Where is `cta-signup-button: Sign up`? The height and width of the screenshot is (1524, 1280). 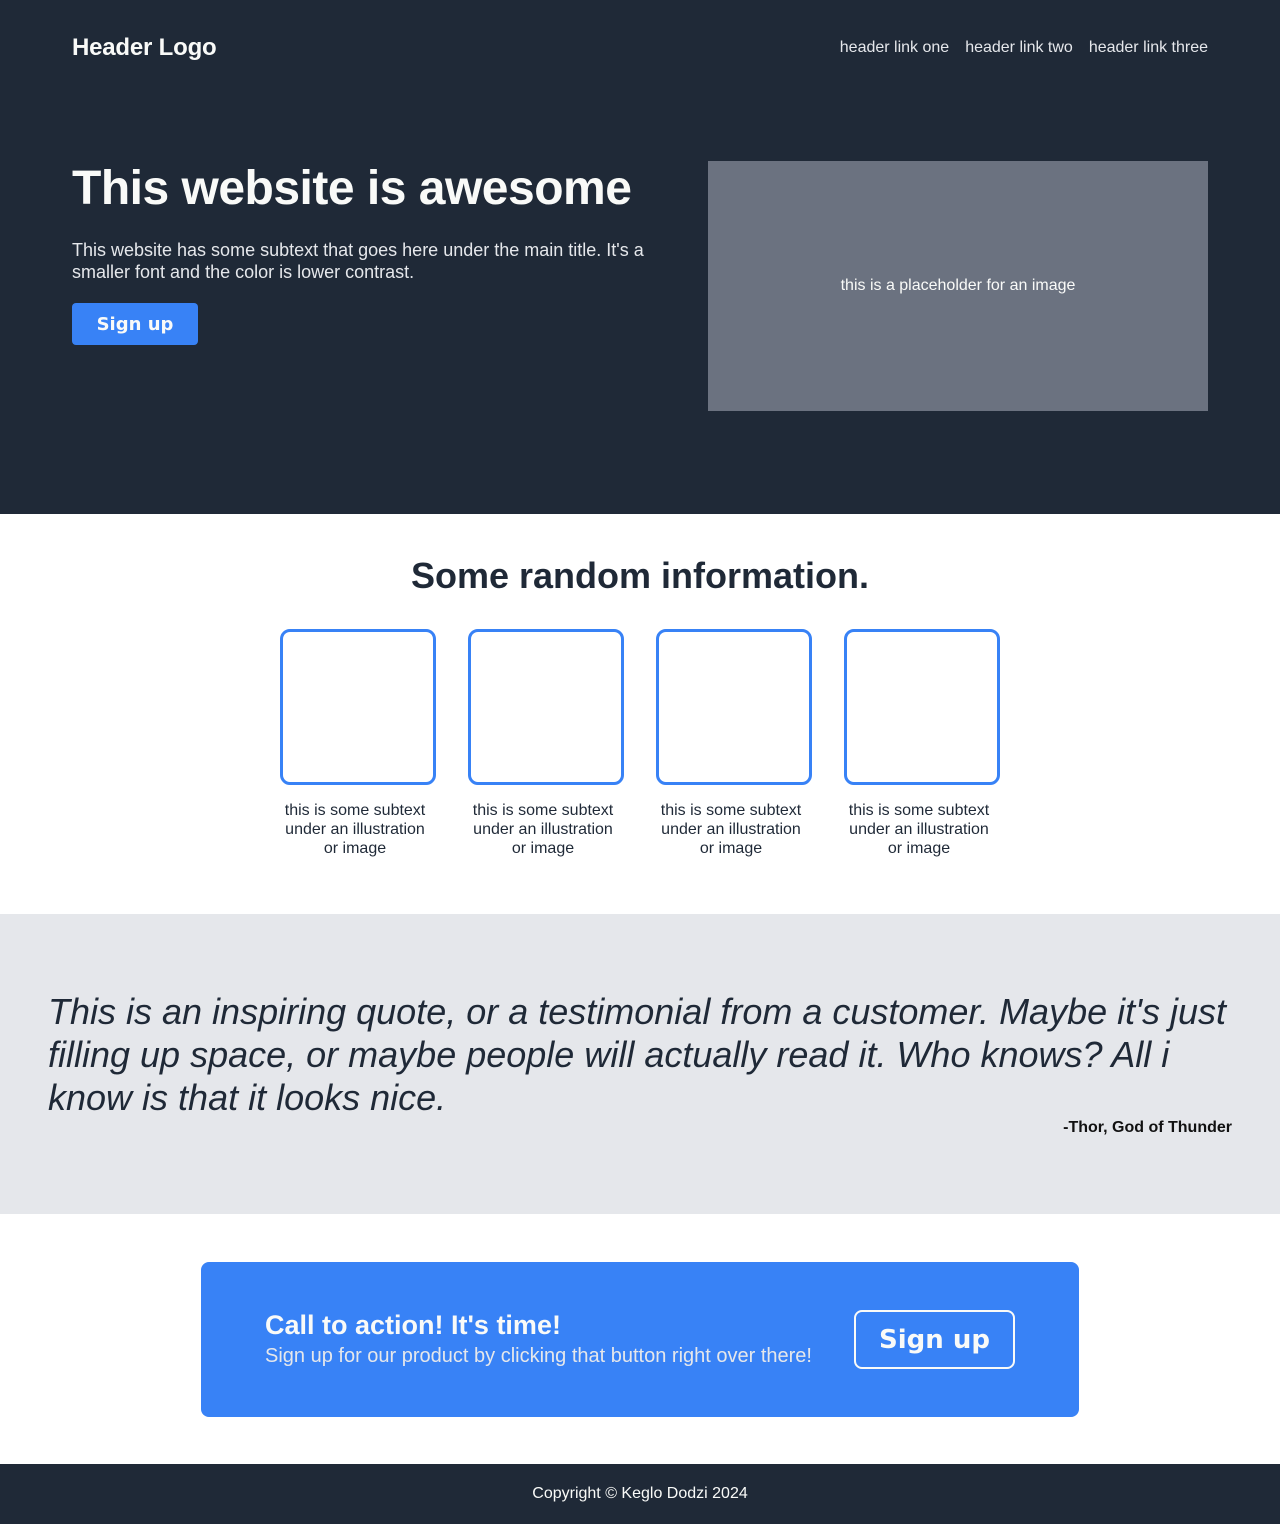
cta-signup-button: Sign up is located at coordinates (934, 1339).